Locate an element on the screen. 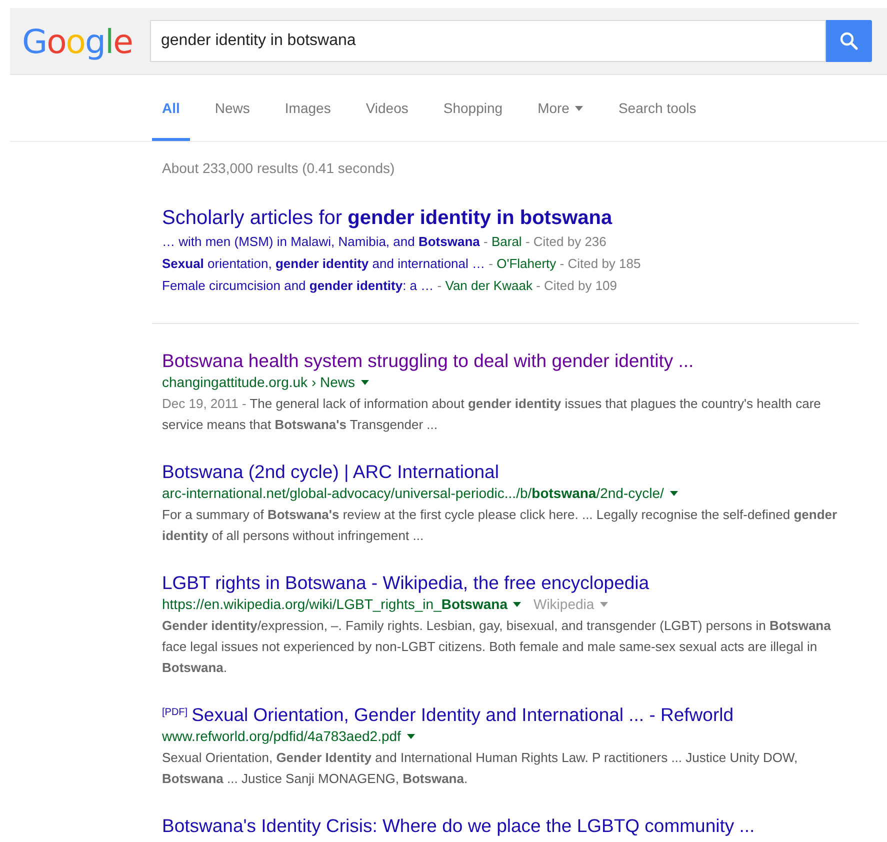  result-url: www.refworld.org/pdfid/4a783aed2.pdf is located at coordinates (281, 736).